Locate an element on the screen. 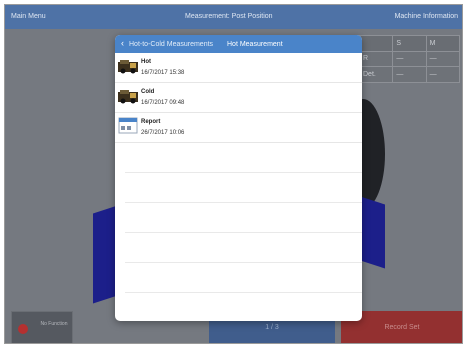 This screenshot has width=467, height=348. list-item-hot: Hot 16/7/2017 15:38 is located at coordinates (238, 68).